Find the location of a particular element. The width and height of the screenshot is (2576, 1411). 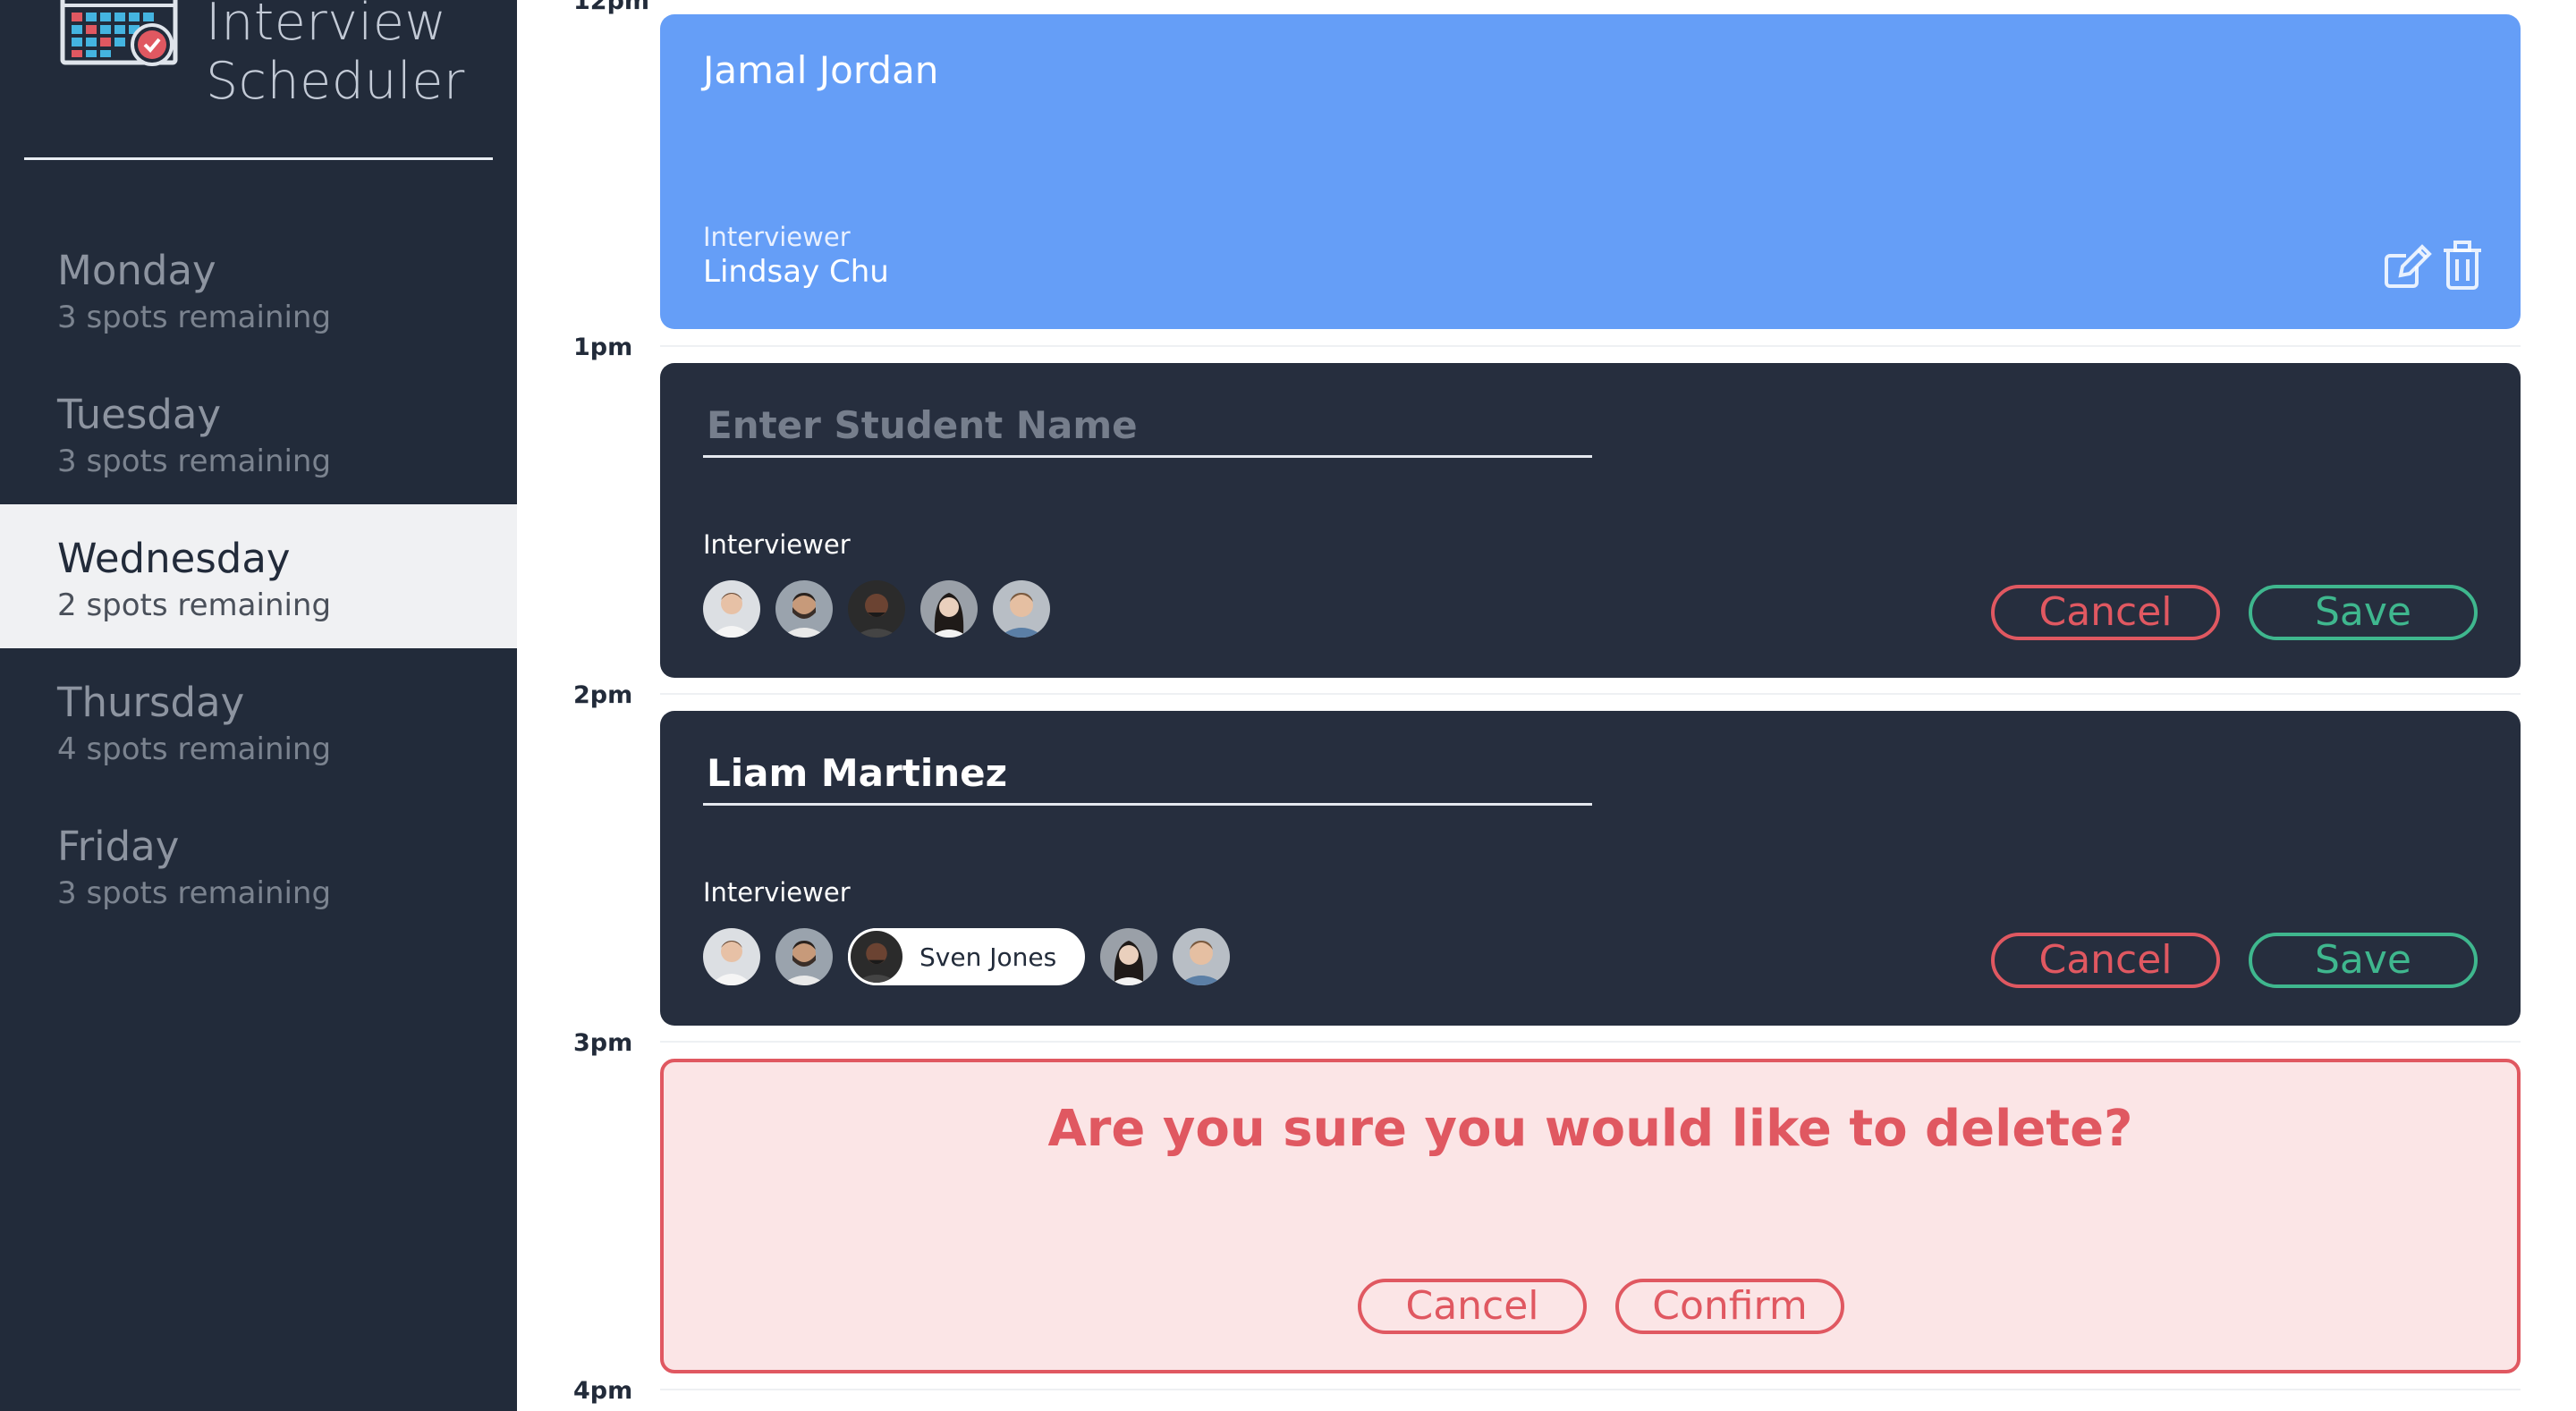

time-label-4pm: 4pm is located at coordinates (603, 1391).